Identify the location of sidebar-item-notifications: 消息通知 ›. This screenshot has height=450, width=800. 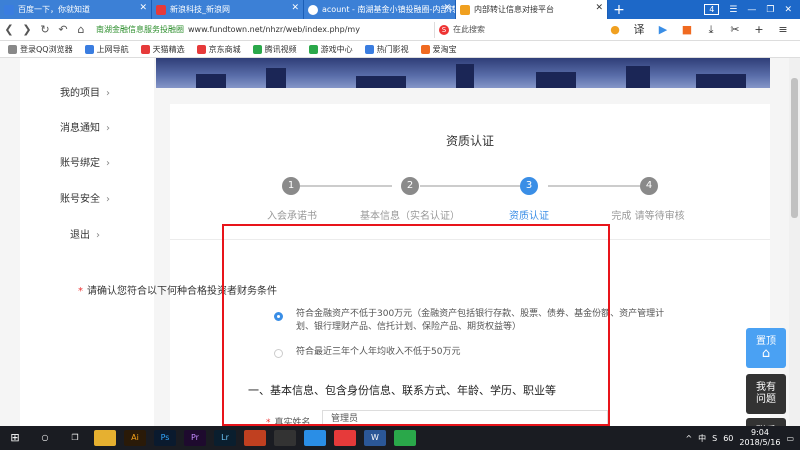
(85, 126).